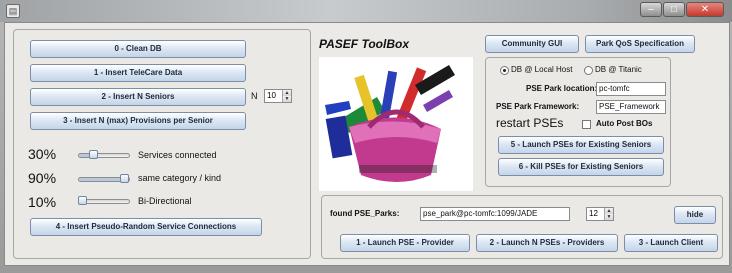 The height and width of the screenshot is (273, 732). Describe the element at coordinates (530, 123) in the screenshot. I see `restart-pses-label: restart PSEs` at that location.